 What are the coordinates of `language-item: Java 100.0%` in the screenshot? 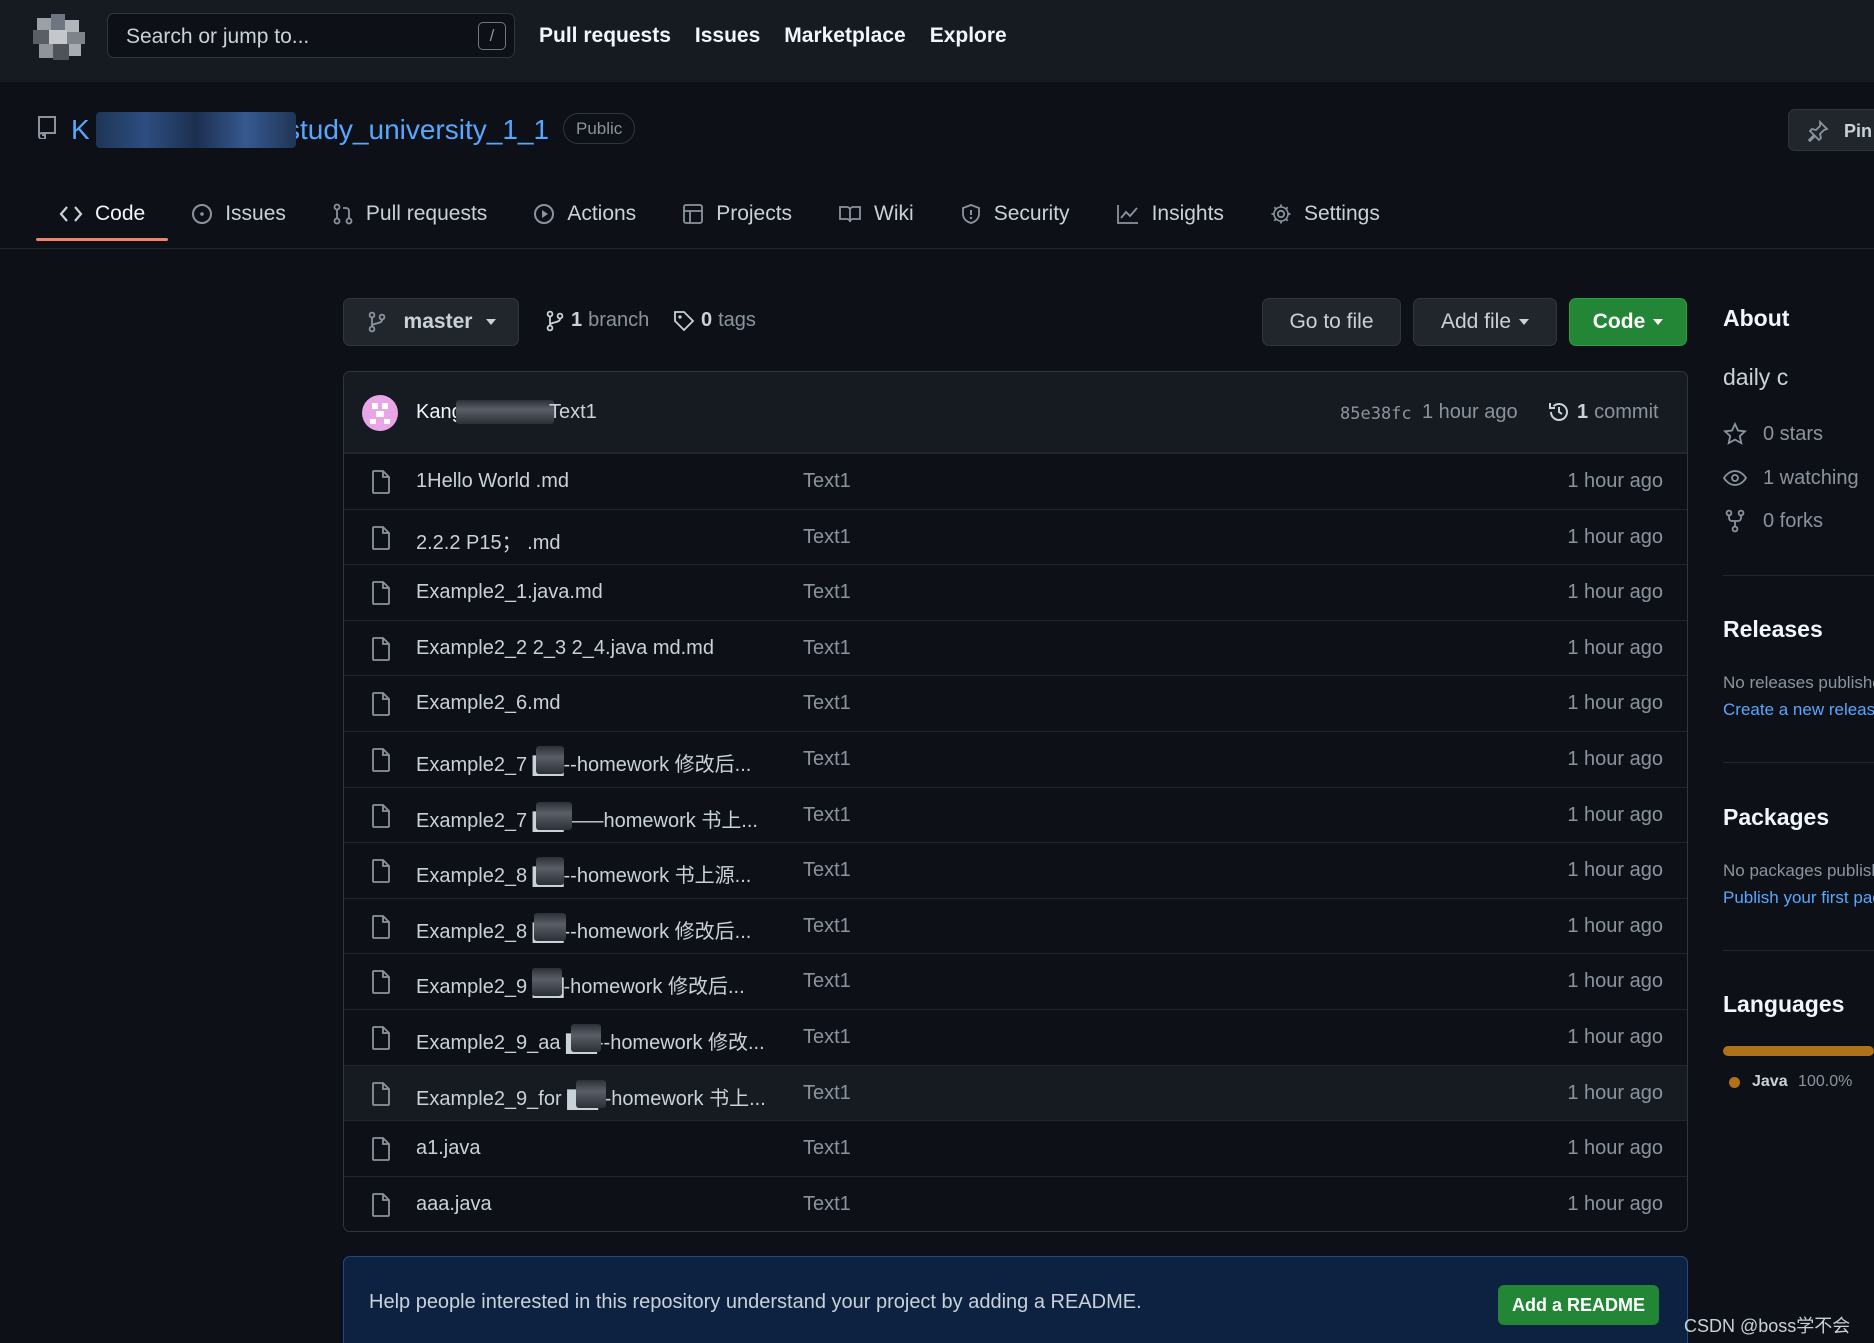 It's located at (1790, 1082).